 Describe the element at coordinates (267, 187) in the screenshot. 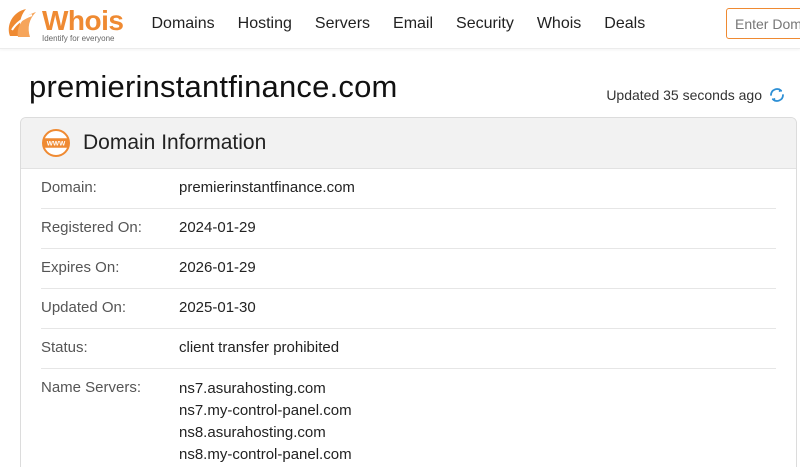

I see `row-value: premierinstantfinance.com` at that location.